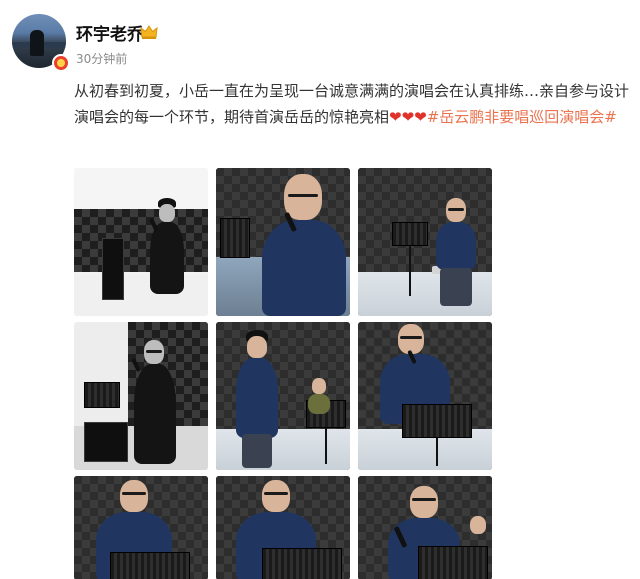  Describe the element at coordinates (149, 32) in the screenshot. I see `crown-icon` at that location.